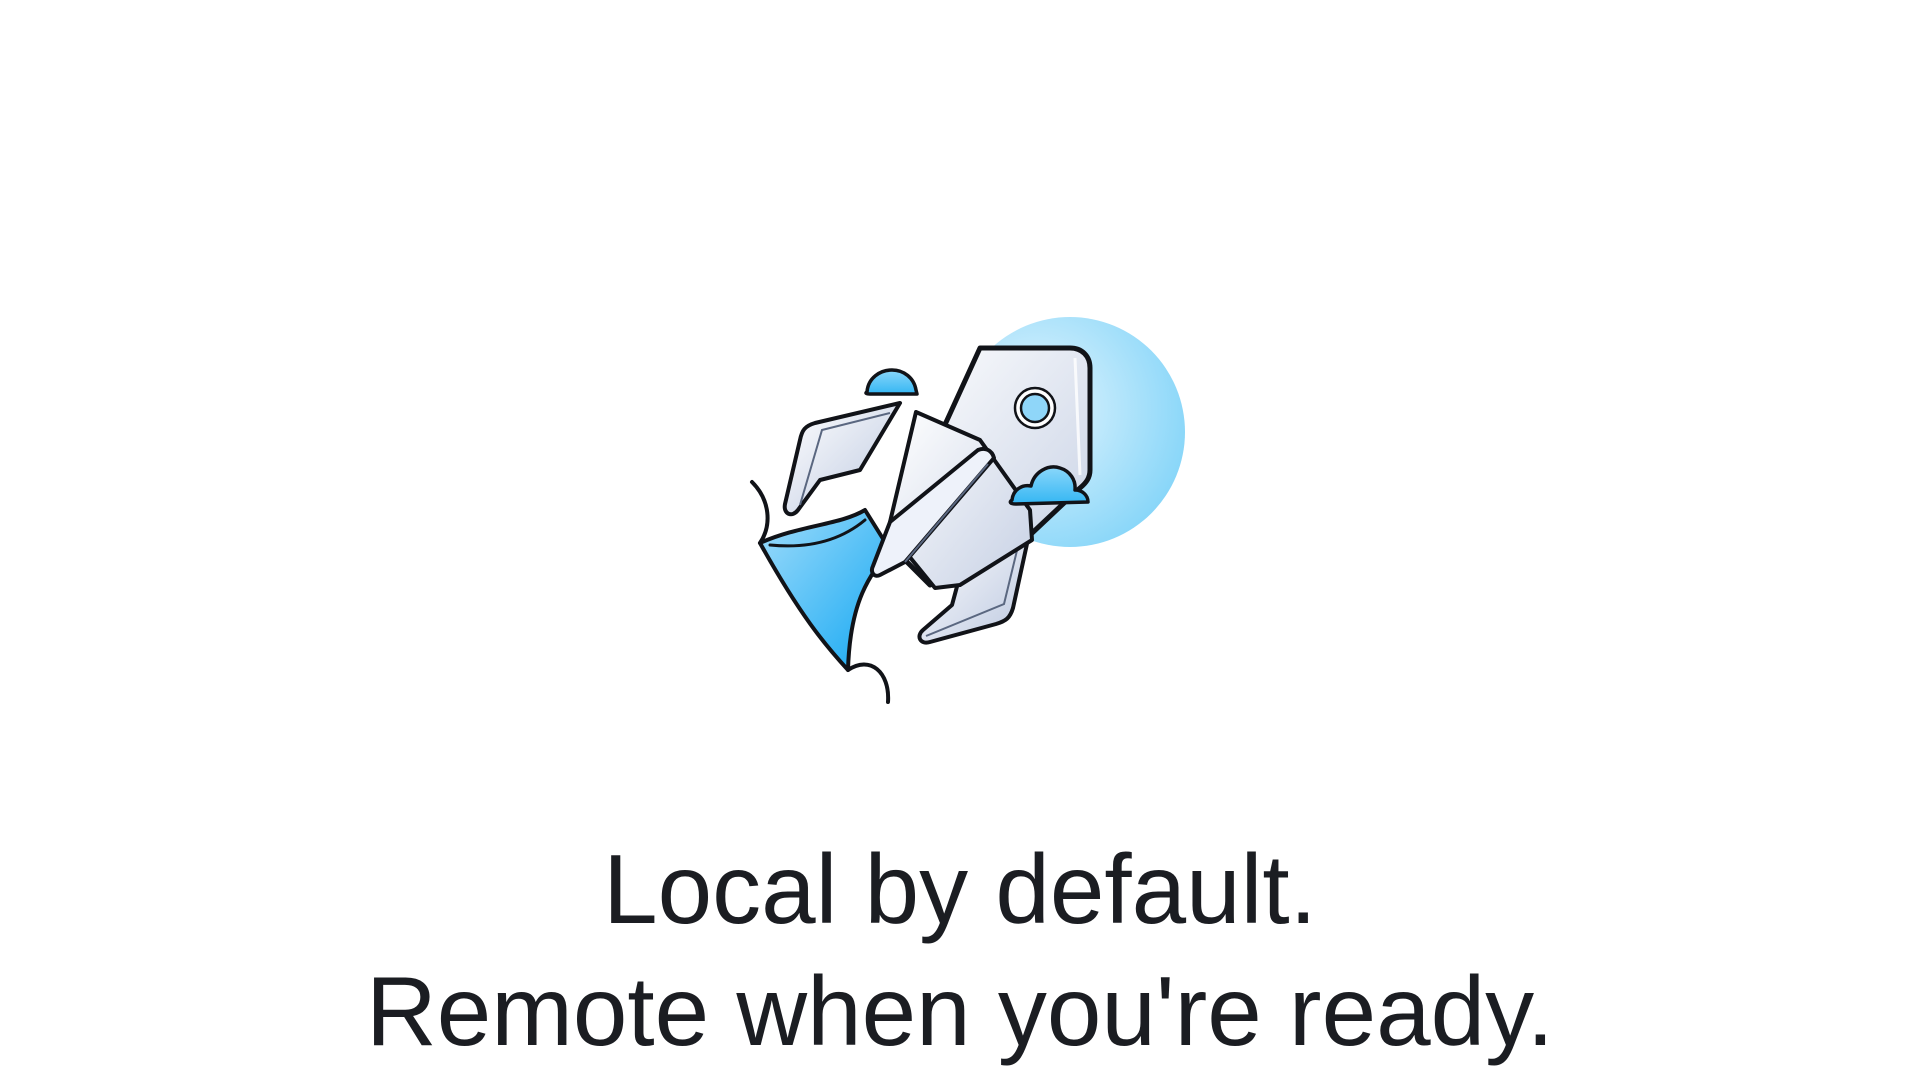 Image resolution: width=1920 pixels, height=1080 pixels. I want to click on headline-line-2: Remote when you're ready., so click(960, 1011).